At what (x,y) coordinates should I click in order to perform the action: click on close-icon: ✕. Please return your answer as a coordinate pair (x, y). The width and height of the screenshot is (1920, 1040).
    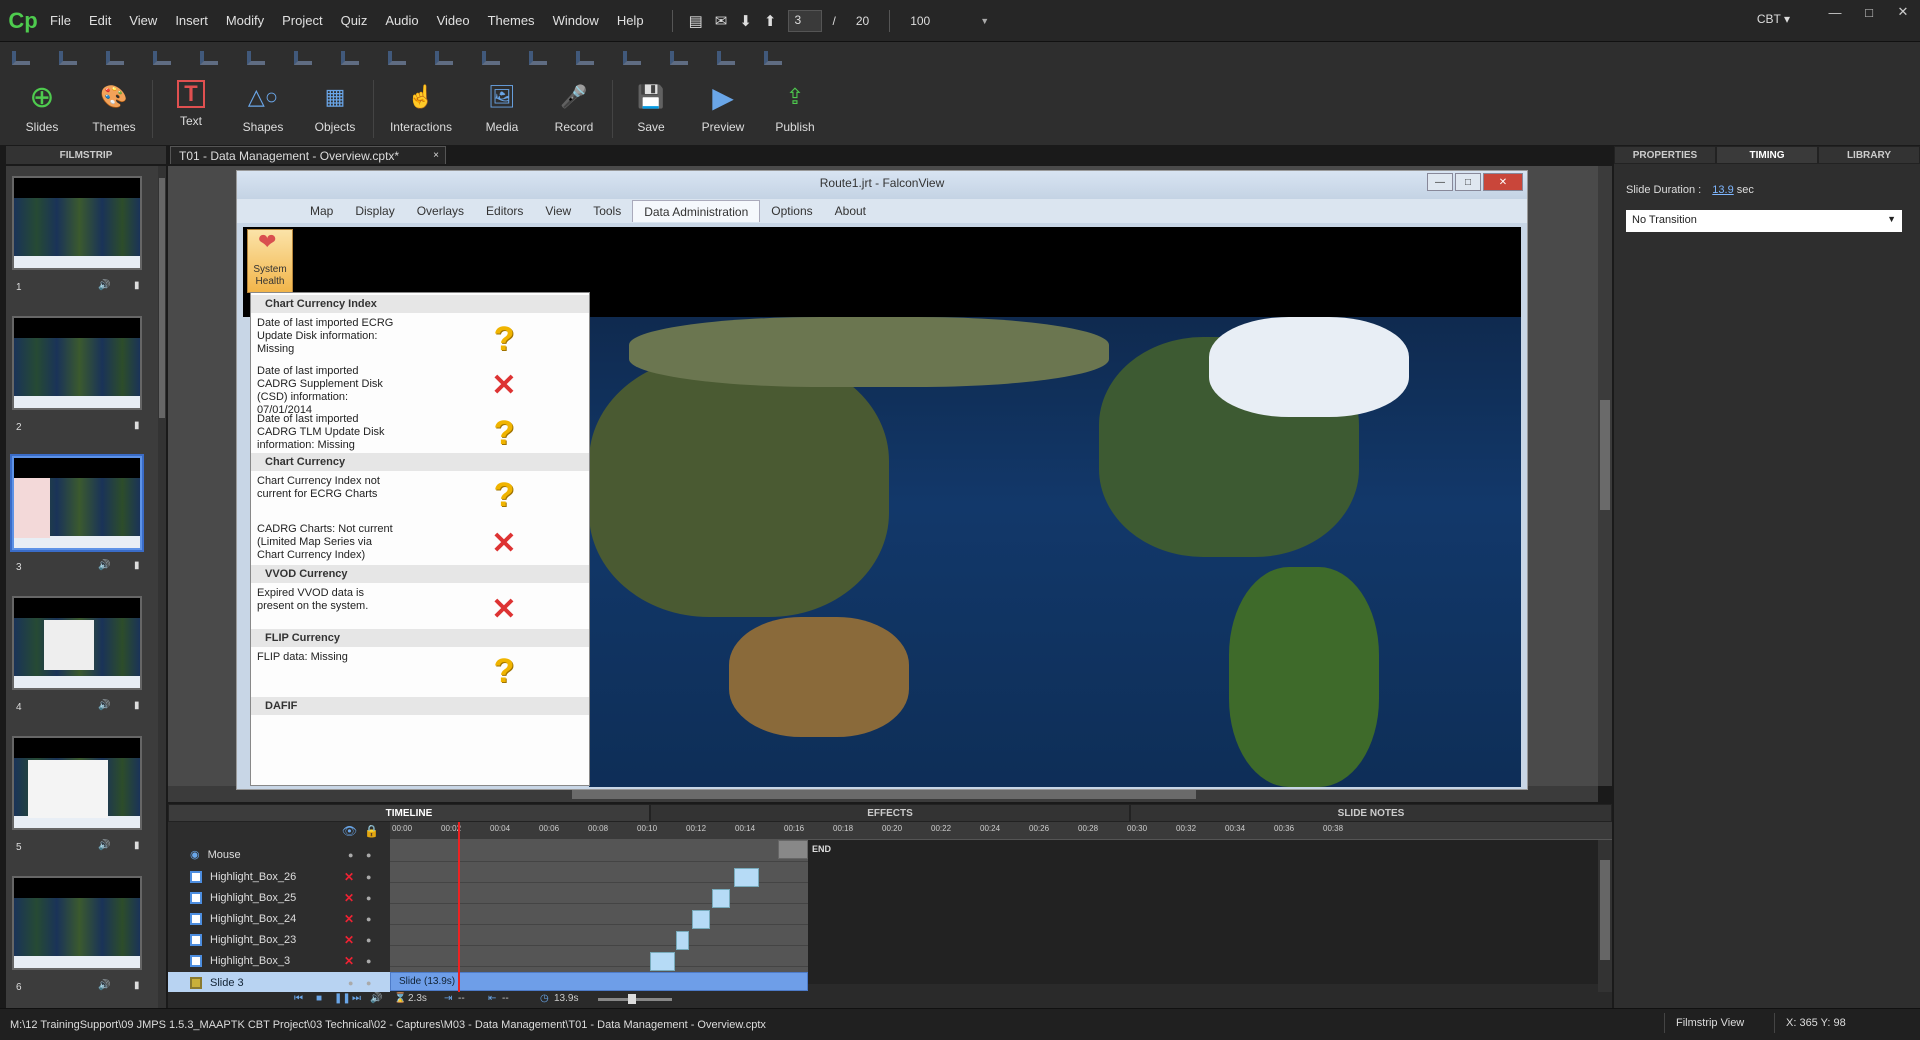
    Looking at the image, I should click on (1503, 182).